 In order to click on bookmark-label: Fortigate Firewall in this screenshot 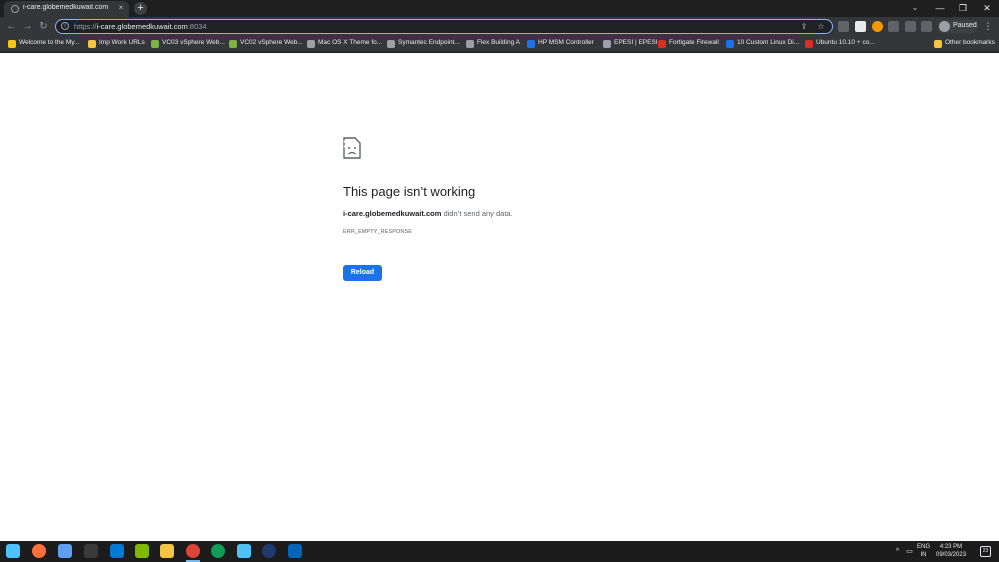, I will do `click(694, 42)`.